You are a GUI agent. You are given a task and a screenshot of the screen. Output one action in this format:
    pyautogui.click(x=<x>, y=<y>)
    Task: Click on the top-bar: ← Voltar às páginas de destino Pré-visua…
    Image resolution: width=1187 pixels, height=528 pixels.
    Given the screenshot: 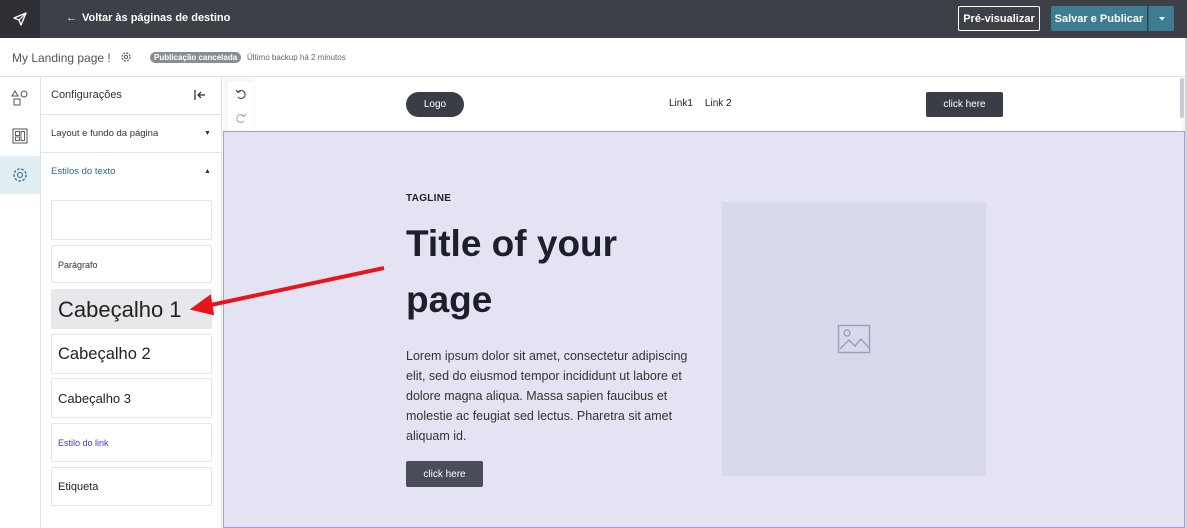 What is the action you would take?
    pyautogui.click(x=593, y=19)
    